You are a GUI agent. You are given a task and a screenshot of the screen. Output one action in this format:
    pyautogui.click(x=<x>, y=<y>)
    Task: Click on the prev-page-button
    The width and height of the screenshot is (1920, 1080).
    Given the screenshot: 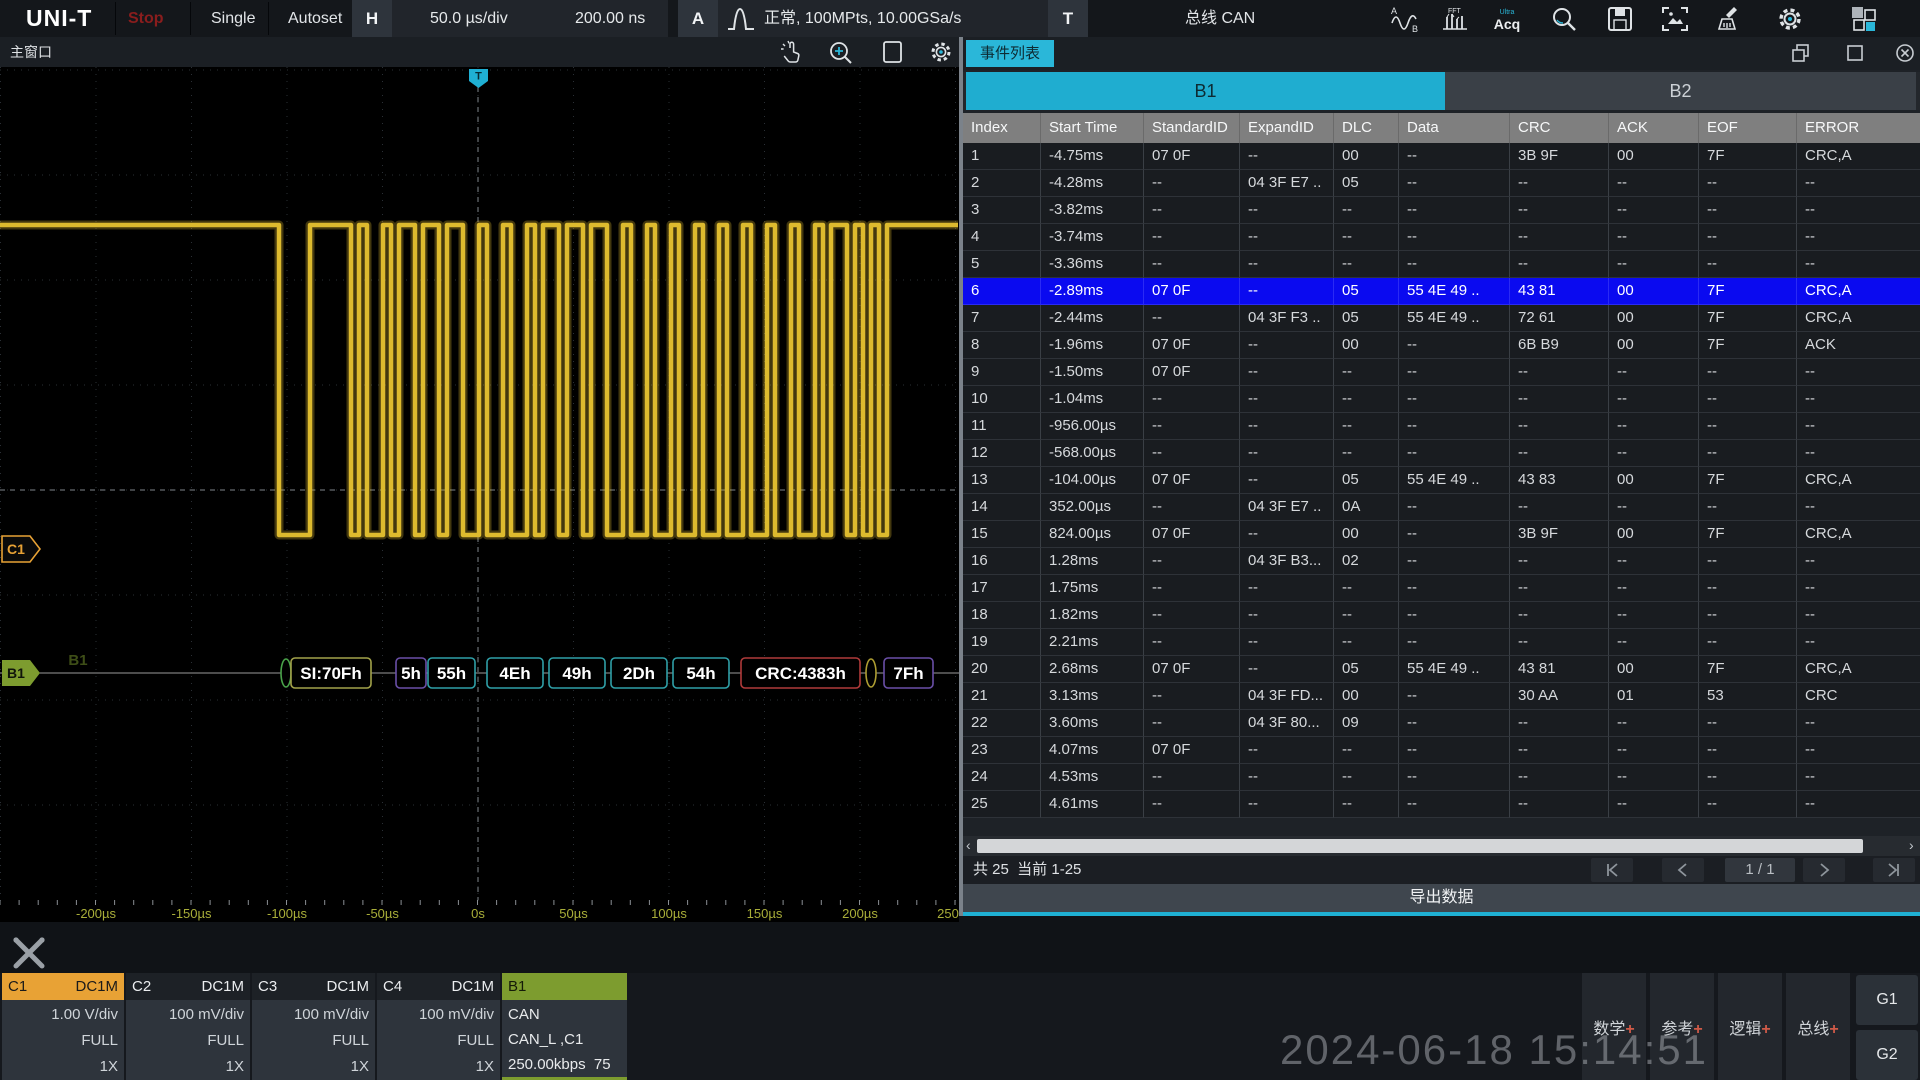 What is the action you would take?
    pyautogui.click(x=1683, y=870)
    